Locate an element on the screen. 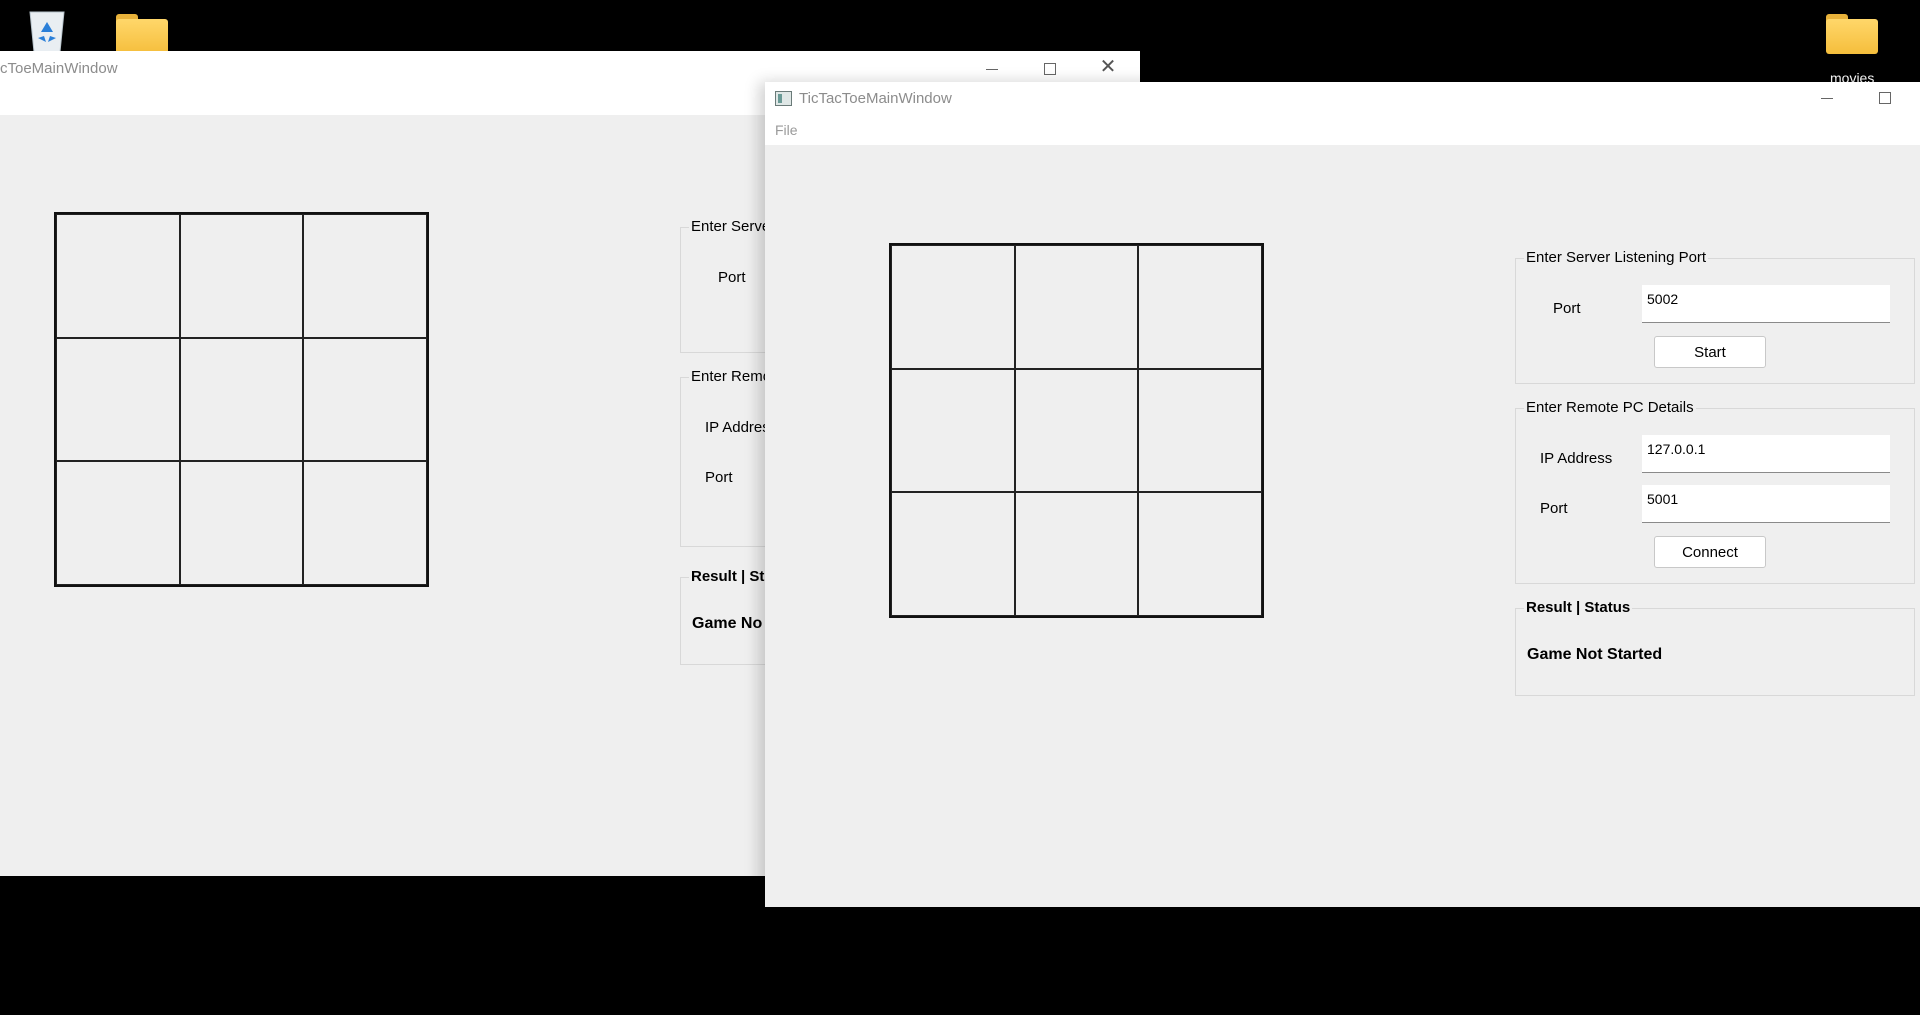 This screenshot has width=1920, height=1015. remote-group-title: Enter Remote PC Details is located at coordinates (1610, 407).